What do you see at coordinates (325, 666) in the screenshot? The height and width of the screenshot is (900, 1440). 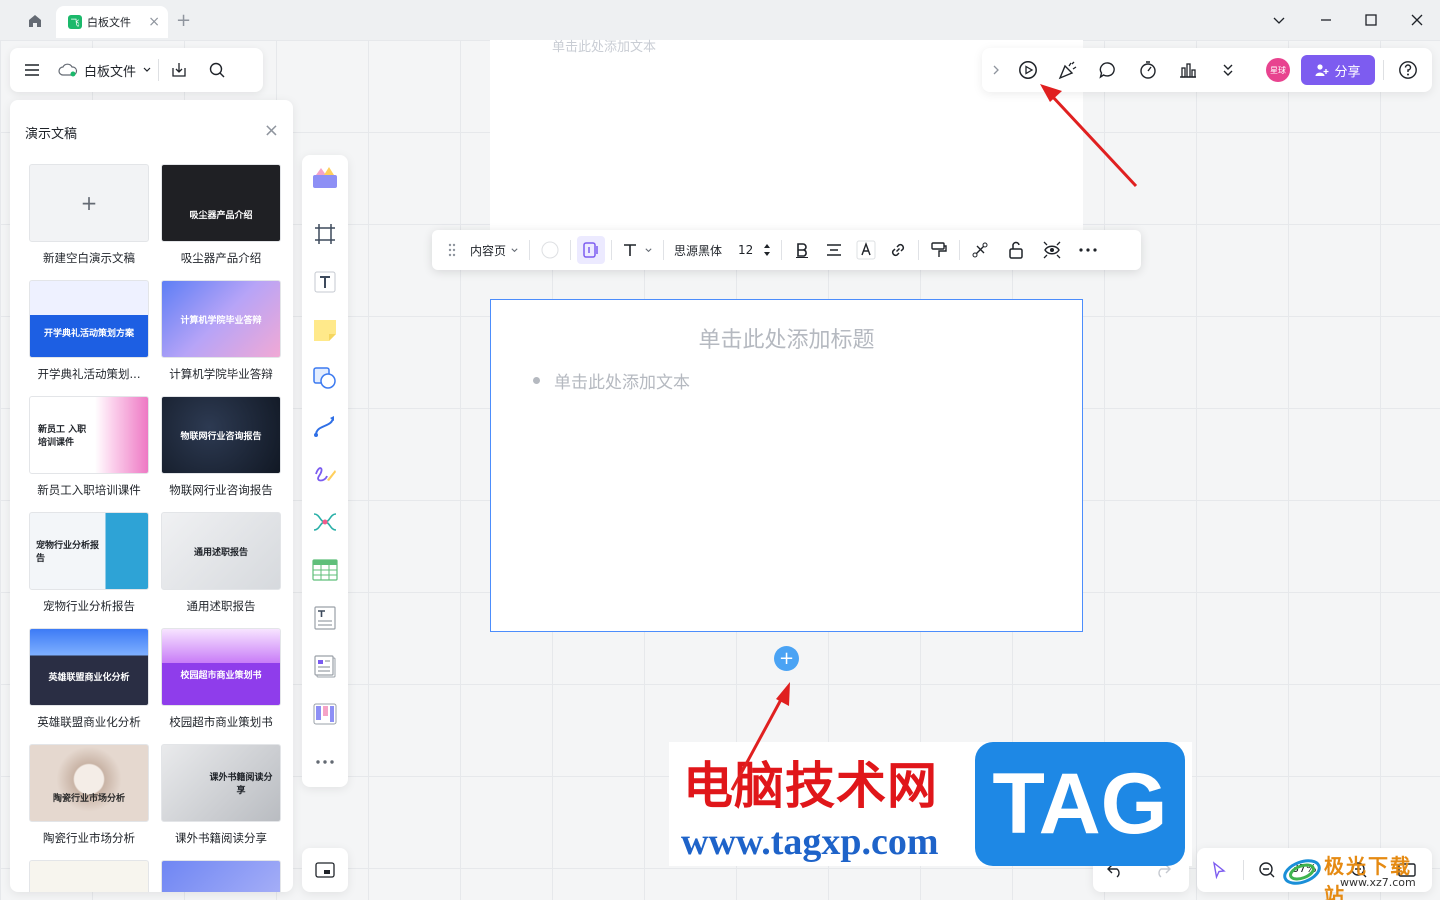 I see `document-icon` at bounding box center [325, 666].